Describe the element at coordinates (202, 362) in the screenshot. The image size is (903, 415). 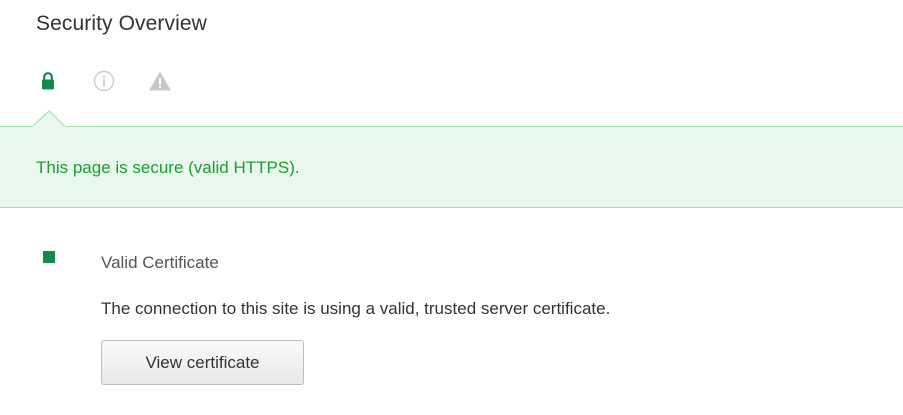
I see `view-certificate-button: View certificate` at that location.